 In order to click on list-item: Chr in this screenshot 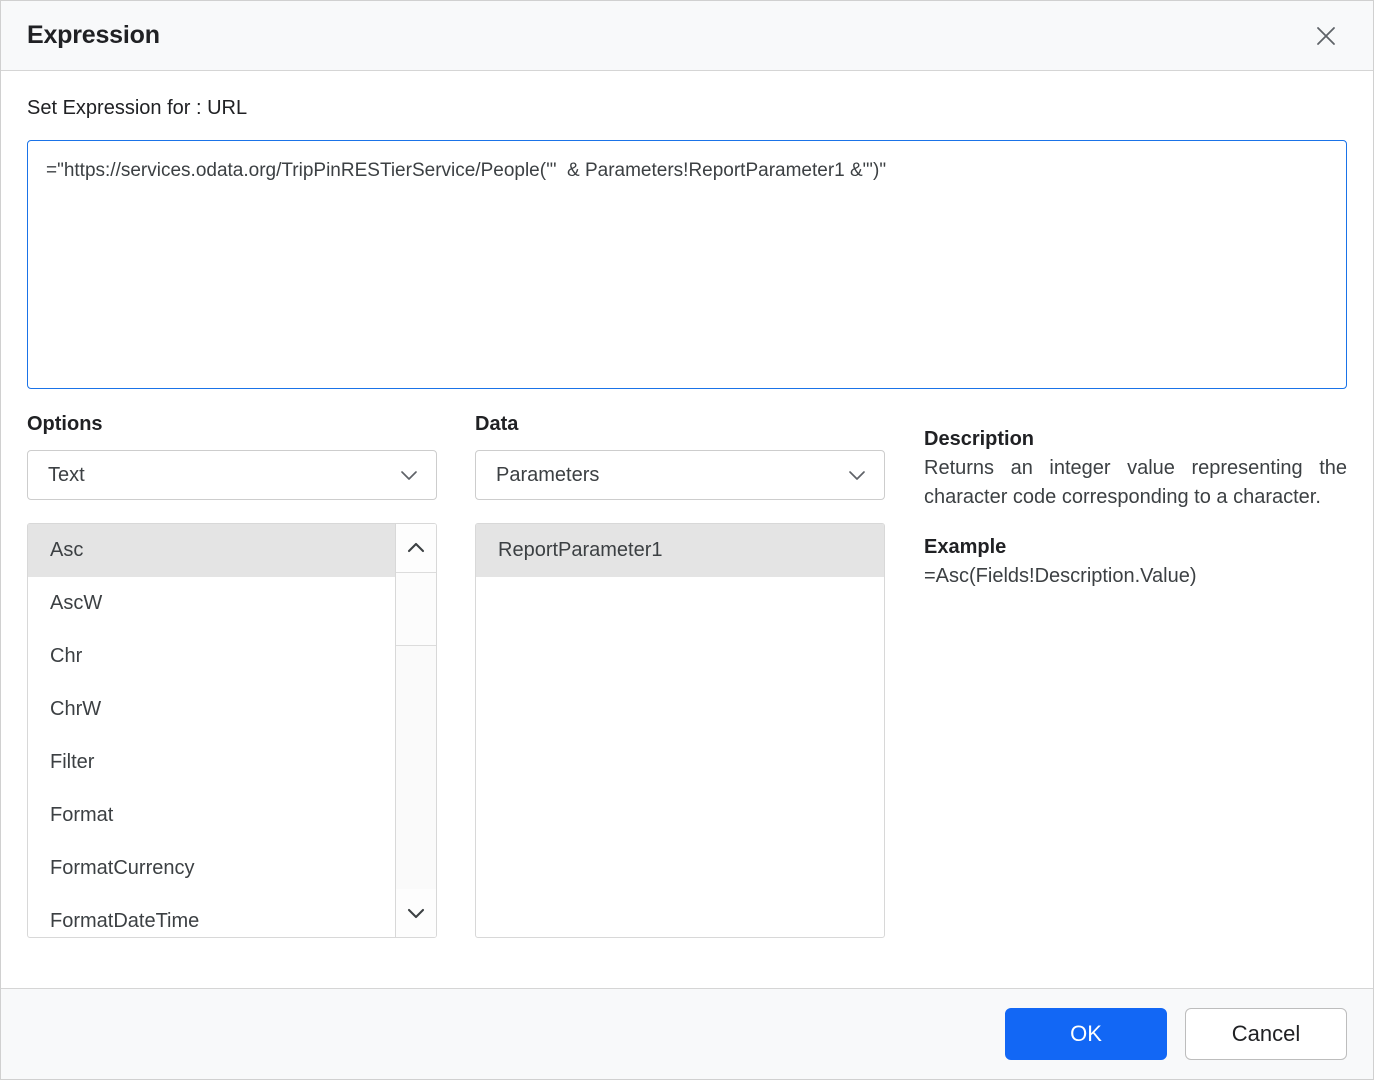, I will do `click(211, 656)`.